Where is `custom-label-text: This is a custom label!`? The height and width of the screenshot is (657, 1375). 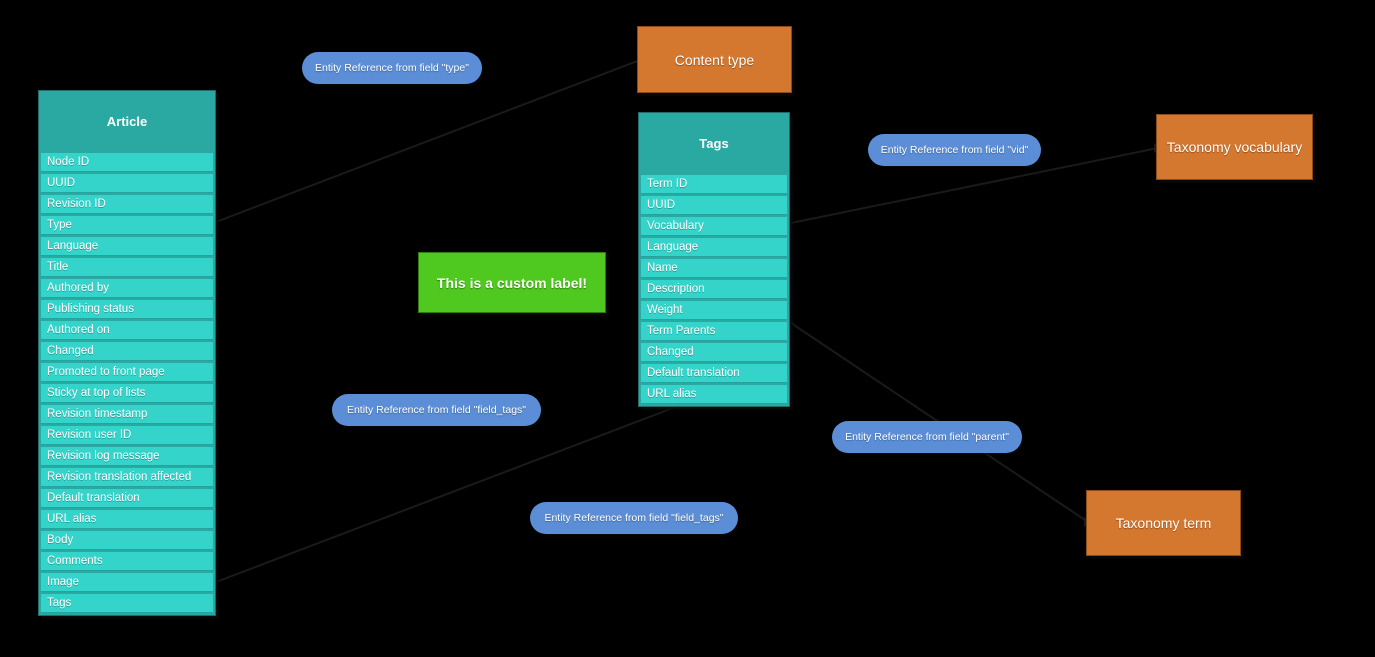 custom-label-text: This is a custom label! is located at coordinates (512, 282).